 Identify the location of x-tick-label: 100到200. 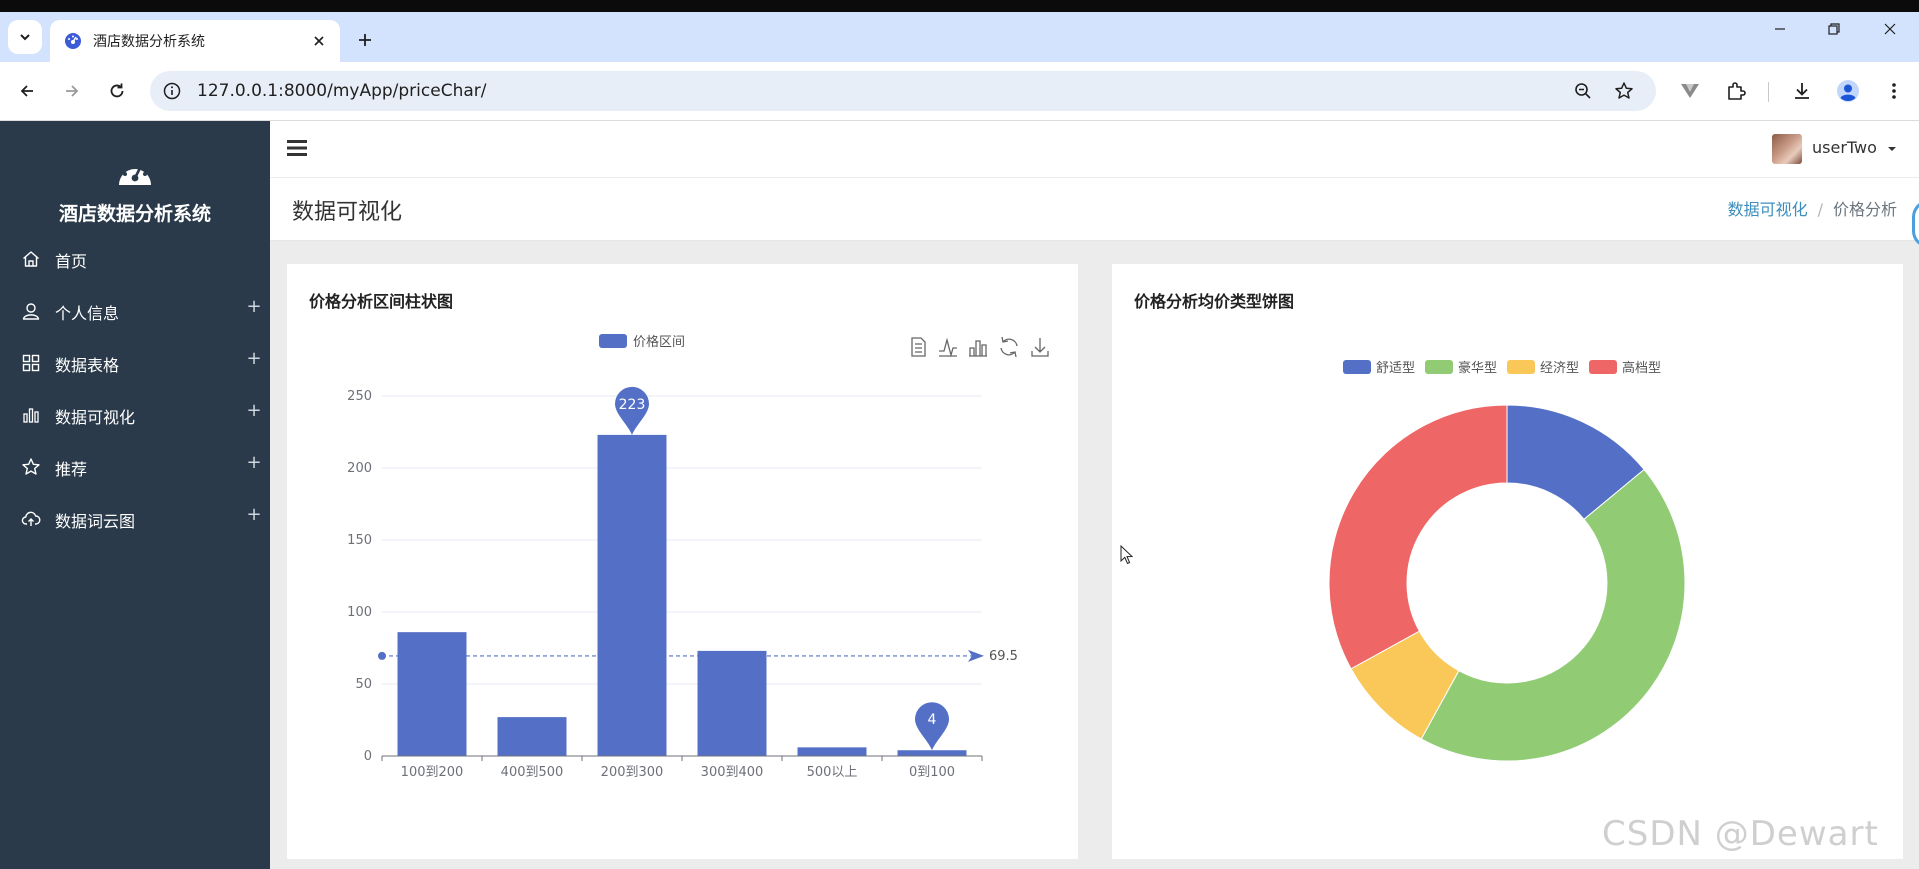
(432, 772).